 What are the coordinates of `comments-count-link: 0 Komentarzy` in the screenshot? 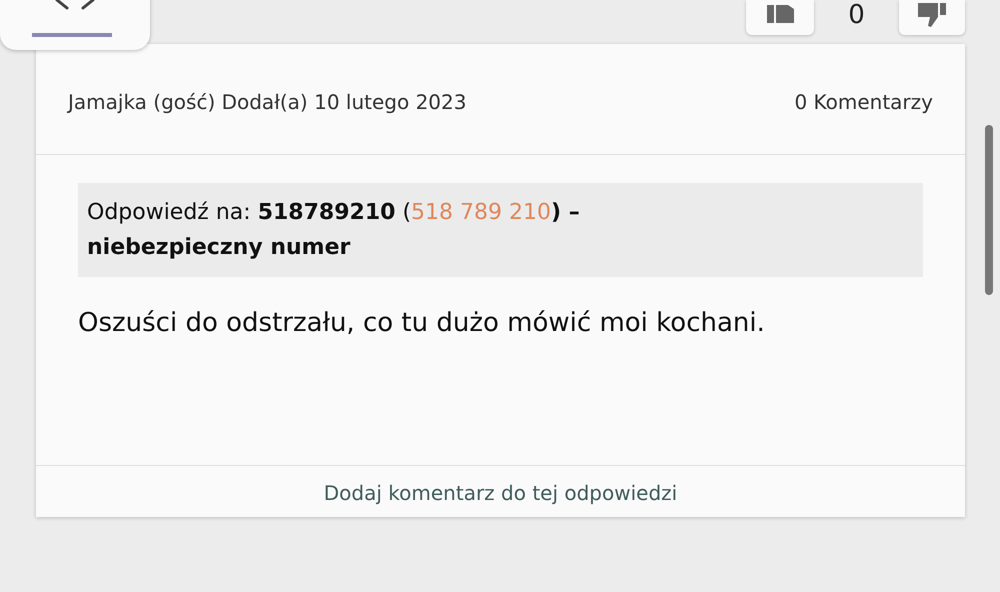 It's located at (863, 102).